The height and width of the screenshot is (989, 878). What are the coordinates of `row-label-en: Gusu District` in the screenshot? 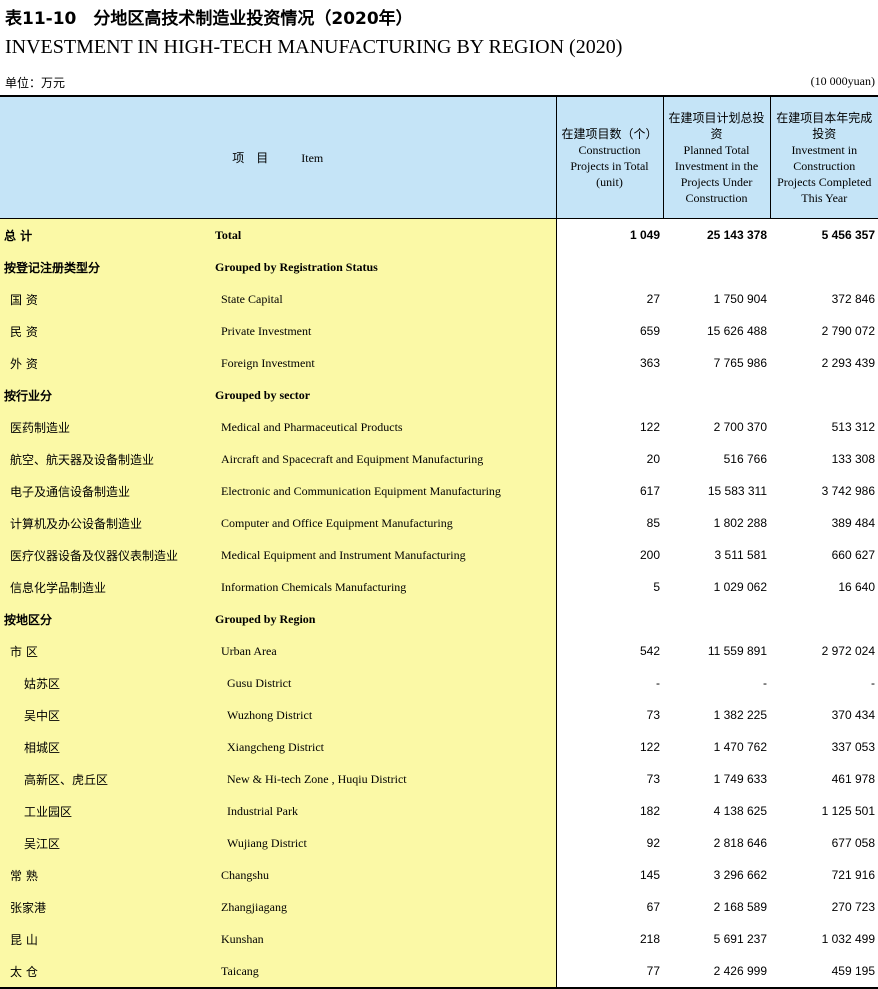 It's located at (384, 683).